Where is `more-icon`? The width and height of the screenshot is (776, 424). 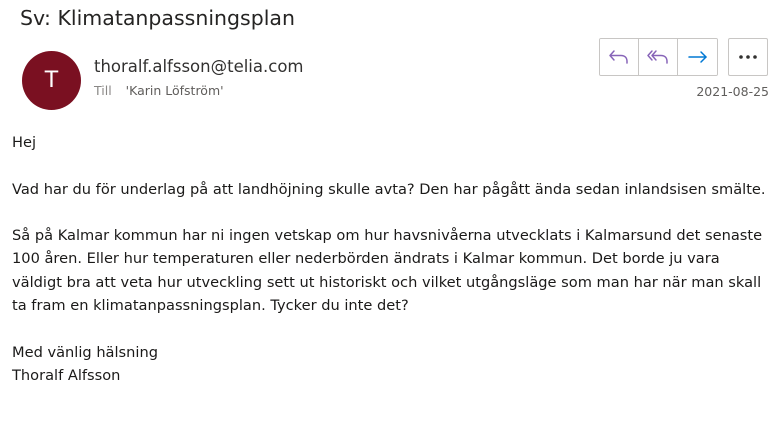
more-icon is located at coordinates (748, 57).